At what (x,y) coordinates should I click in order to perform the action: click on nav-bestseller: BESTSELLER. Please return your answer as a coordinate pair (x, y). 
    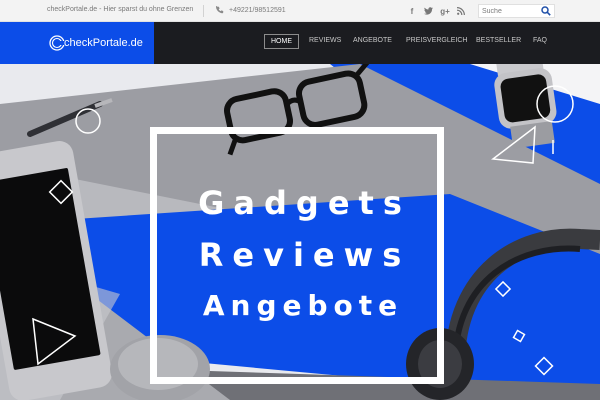
    Looking at the image, I should click on (498, 40).